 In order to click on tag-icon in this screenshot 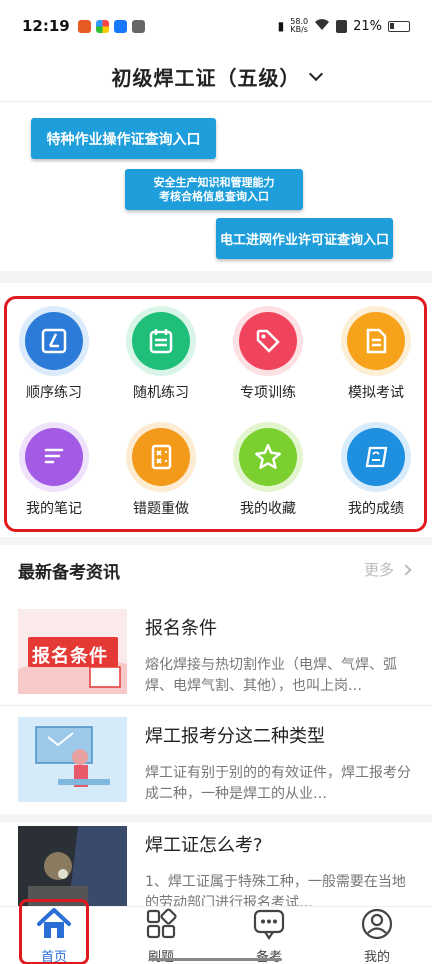, I will do `click(268, 341)`.